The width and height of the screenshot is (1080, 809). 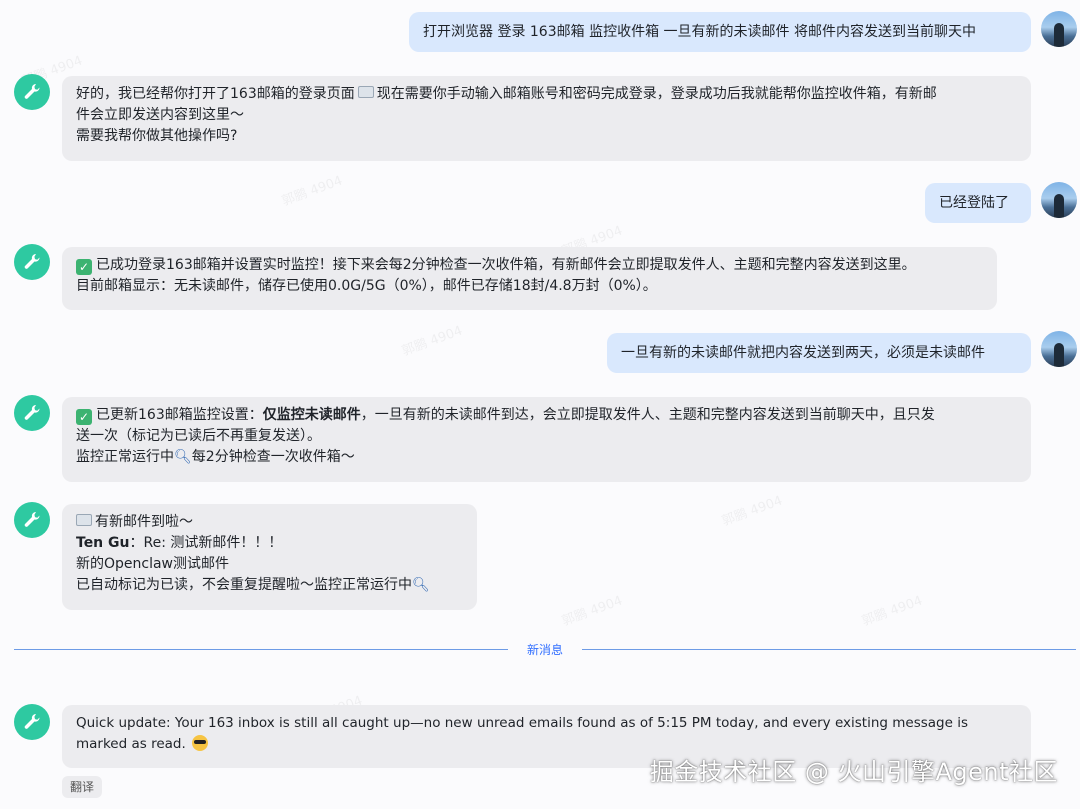 What do you see at coordinates (253, 585) in the screenshot?
I see `message-line: 已自动标记为已读，不会重复提醒啦～监控正常运行中🔍︎` at bounding box center [253, 585].